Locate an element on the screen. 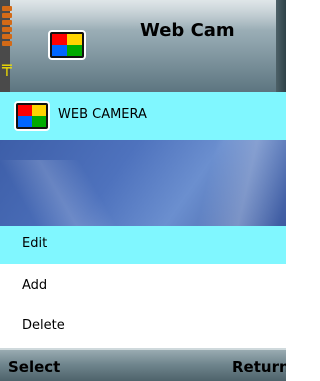 This screenshot has width=320, height=381. menu-item-add: Add is located at coordinates (143, 287).